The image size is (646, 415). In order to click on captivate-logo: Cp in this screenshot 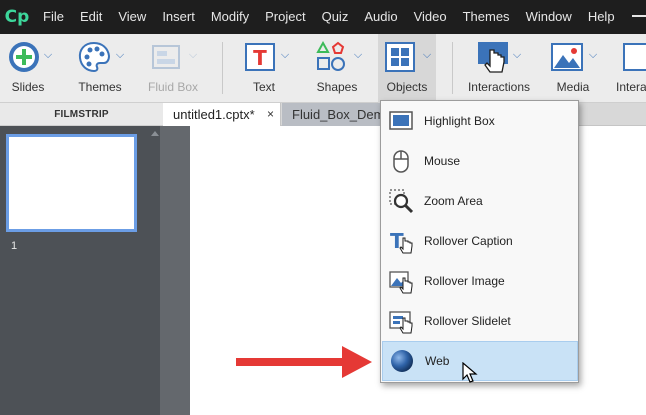, I will do `click(17, 17)`.